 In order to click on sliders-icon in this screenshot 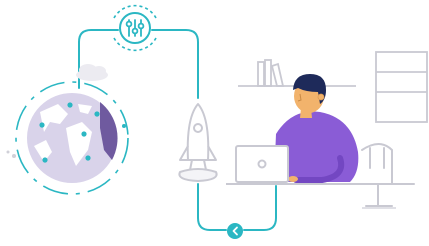, I will do `click(135, 28)`.